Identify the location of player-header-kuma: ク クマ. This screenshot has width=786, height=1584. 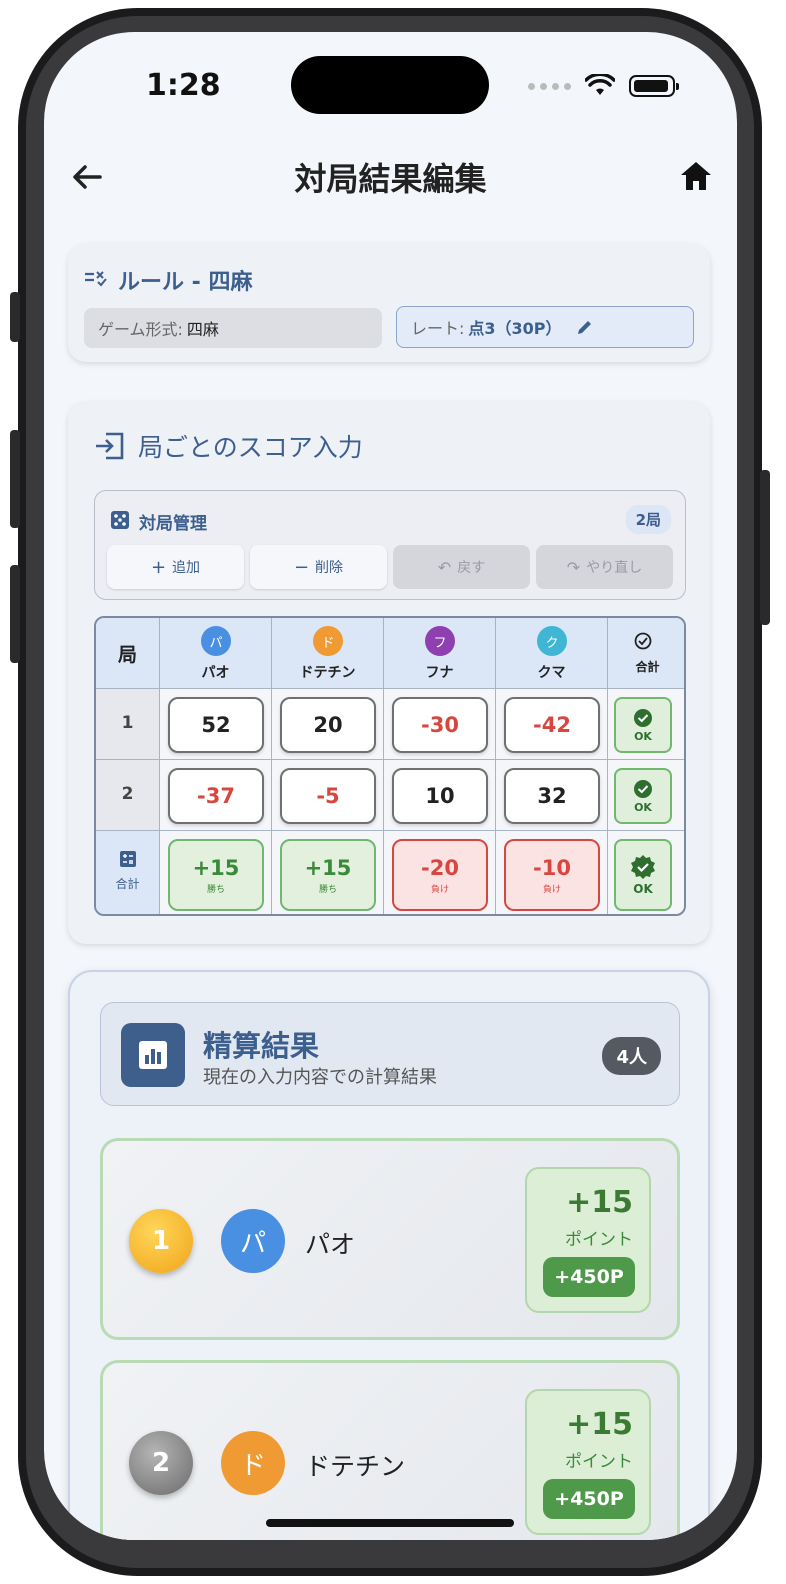
(552, 653).